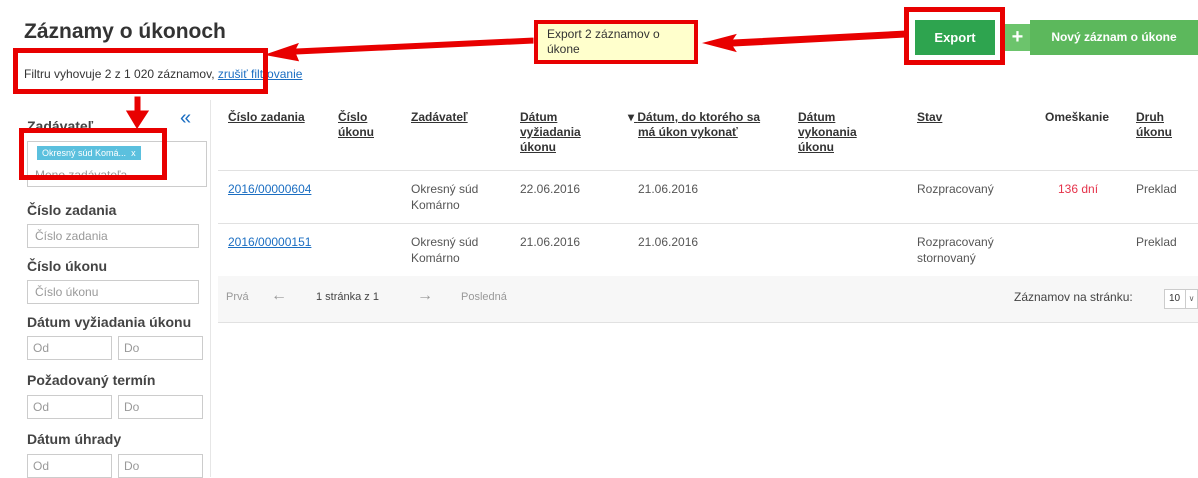 The height and width of the screenshot is (478, 1198). I want to click on arrow-to-filter-tag, so click(137, 113).